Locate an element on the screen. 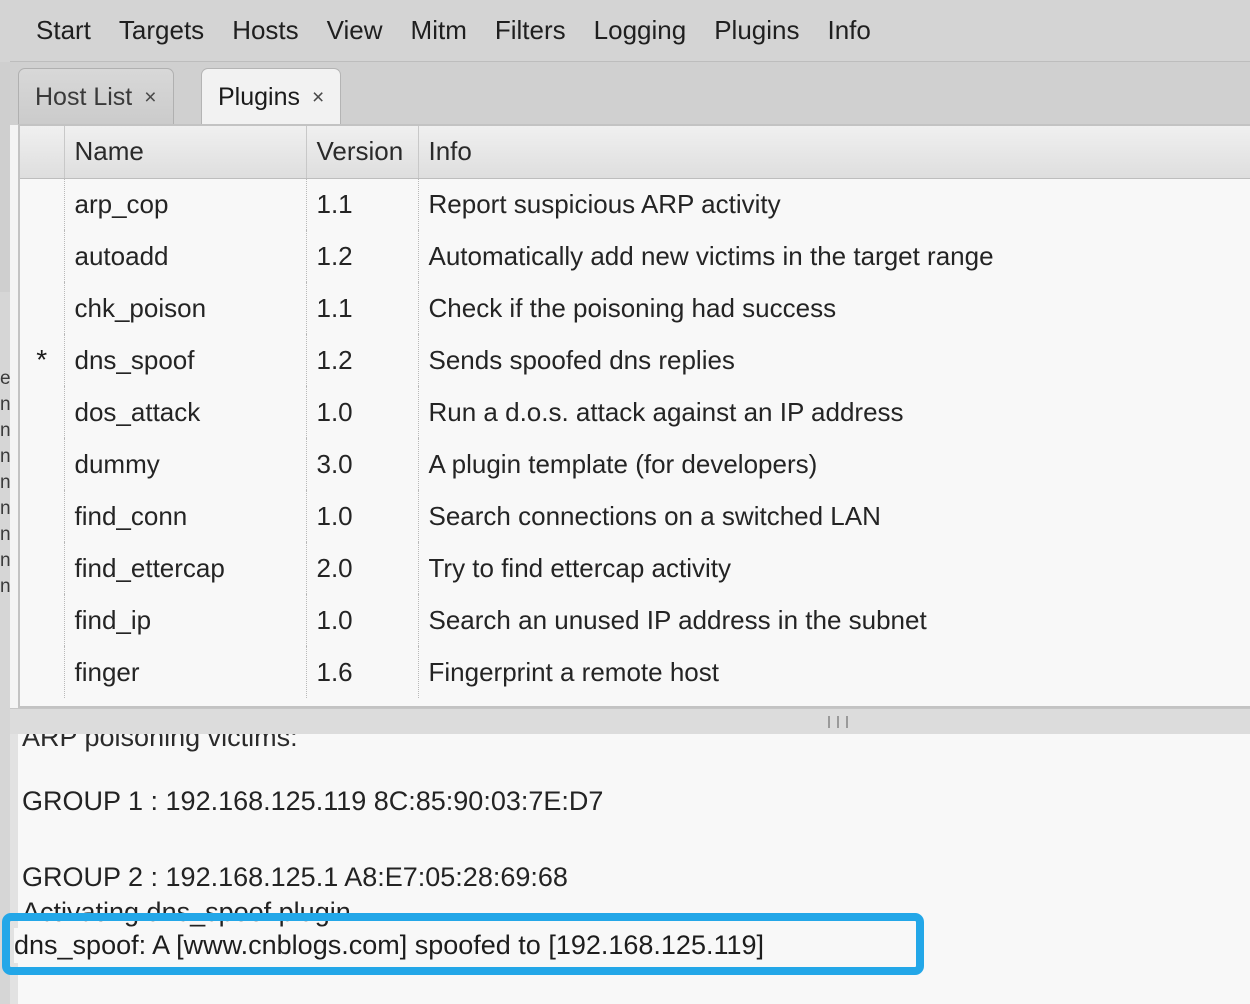 The width and height of the screenshot is (1250, 1004). menu-item-view: View is located at coordinates (355, 30).